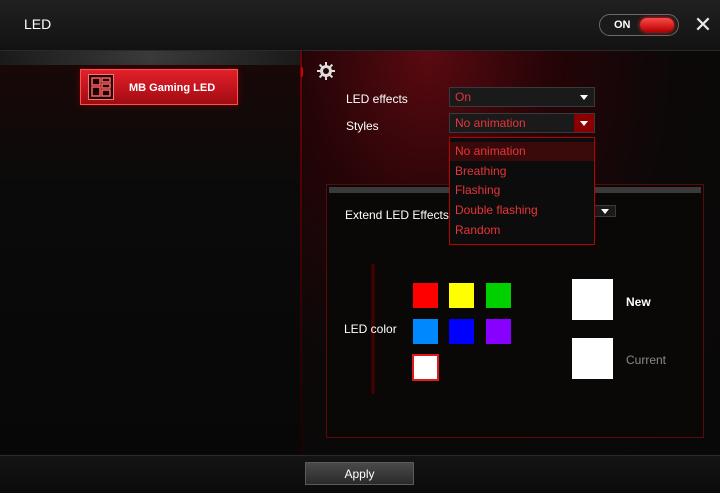  I want to click on device-tab-mb-gaming-led: MB Gaming LED, so click(159, 87).